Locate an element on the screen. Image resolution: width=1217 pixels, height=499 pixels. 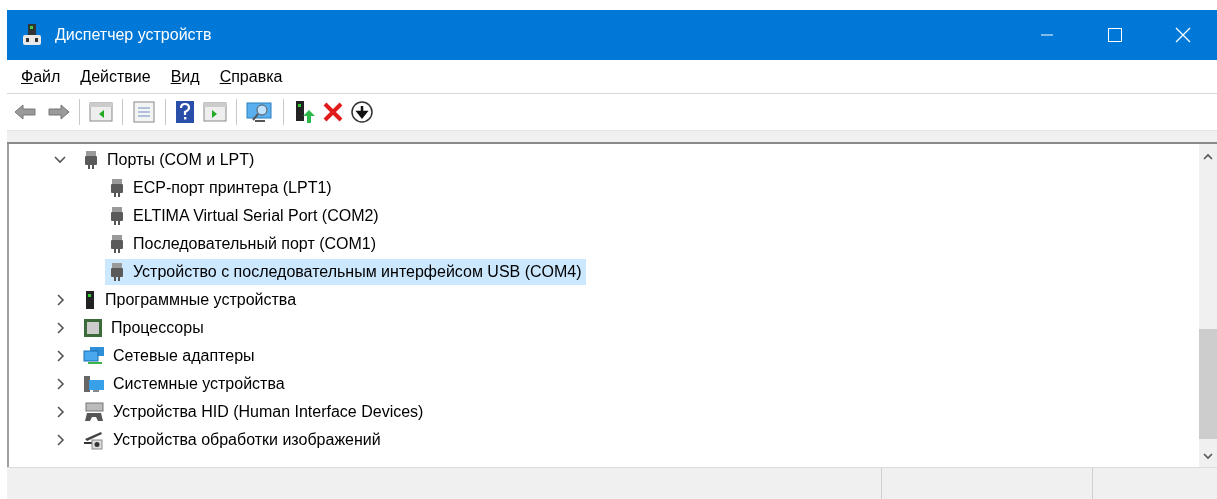
maximize-icon is located at coordinates (1115, 35).